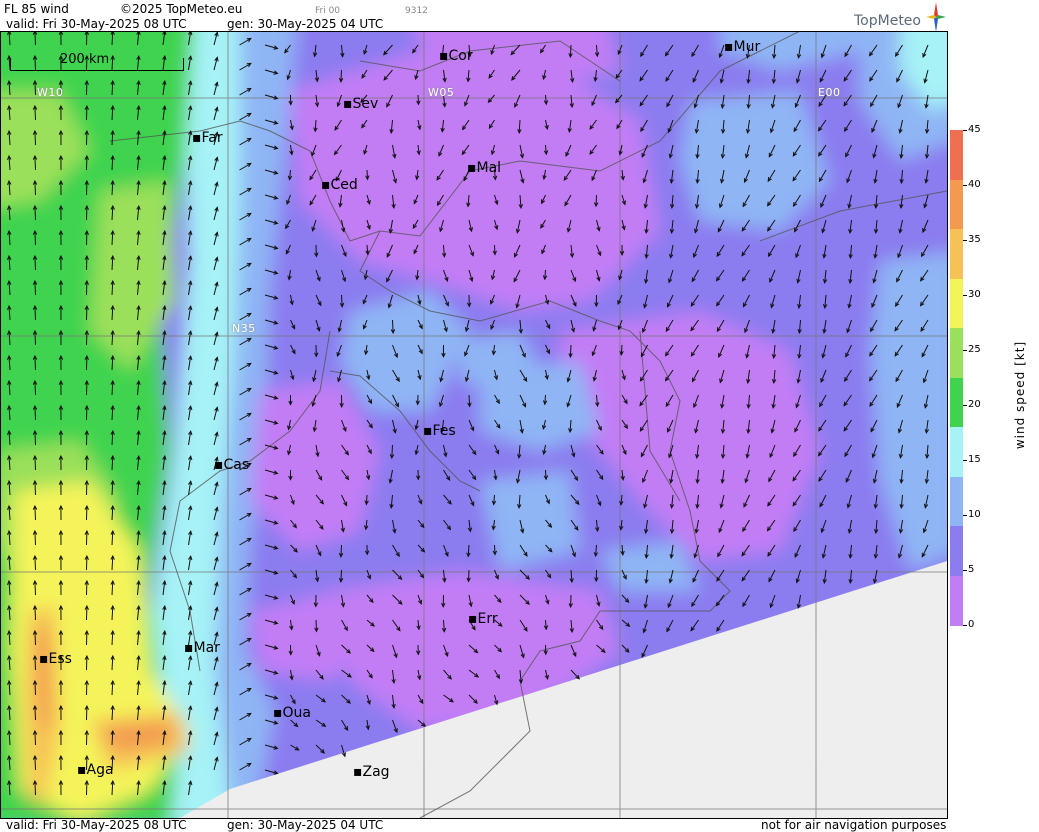  What do you see at coordinates (328, 11) in the screenshot?
I see `forecast-step: Fri 00` at bounding box center [328, 11].